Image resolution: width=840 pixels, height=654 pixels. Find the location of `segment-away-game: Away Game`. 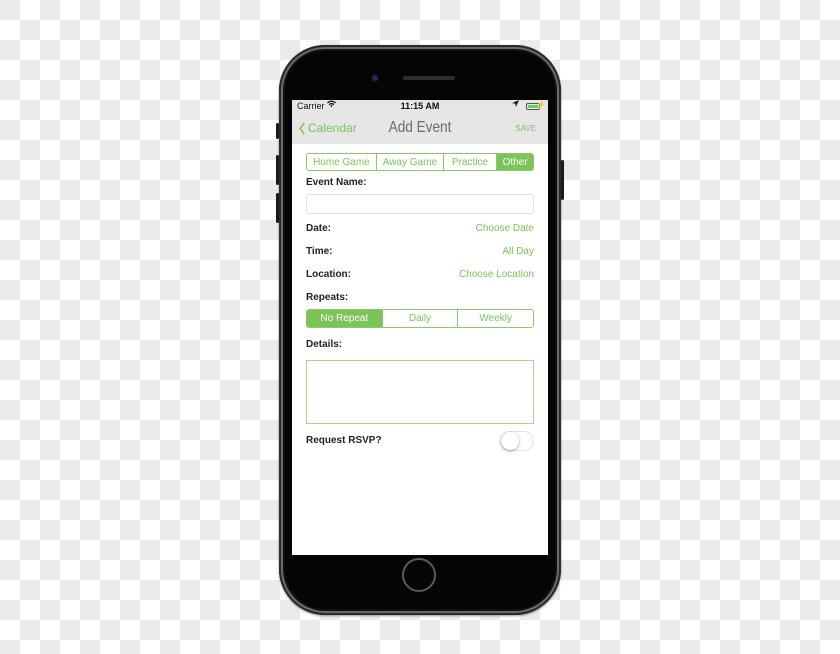

segment-away-game: Away Game is located at coordinates (409, 162).